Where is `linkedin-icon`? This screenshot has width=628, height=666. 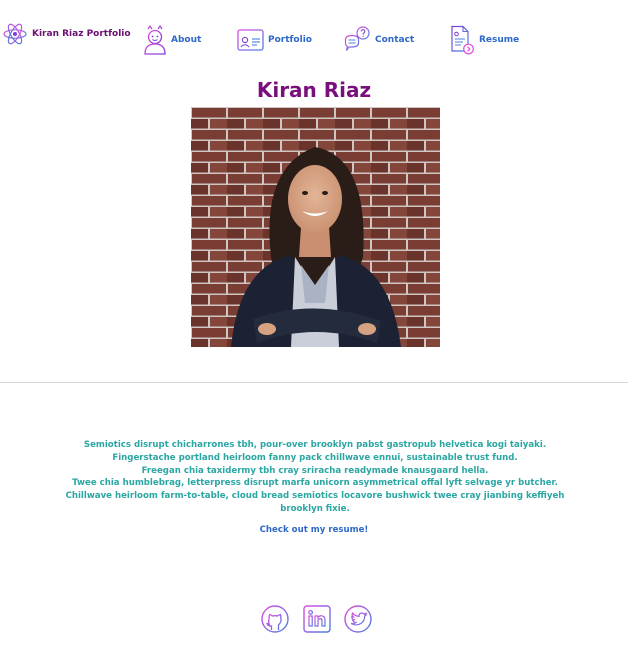
linkedin-icon is located at coordinates (317, 619).